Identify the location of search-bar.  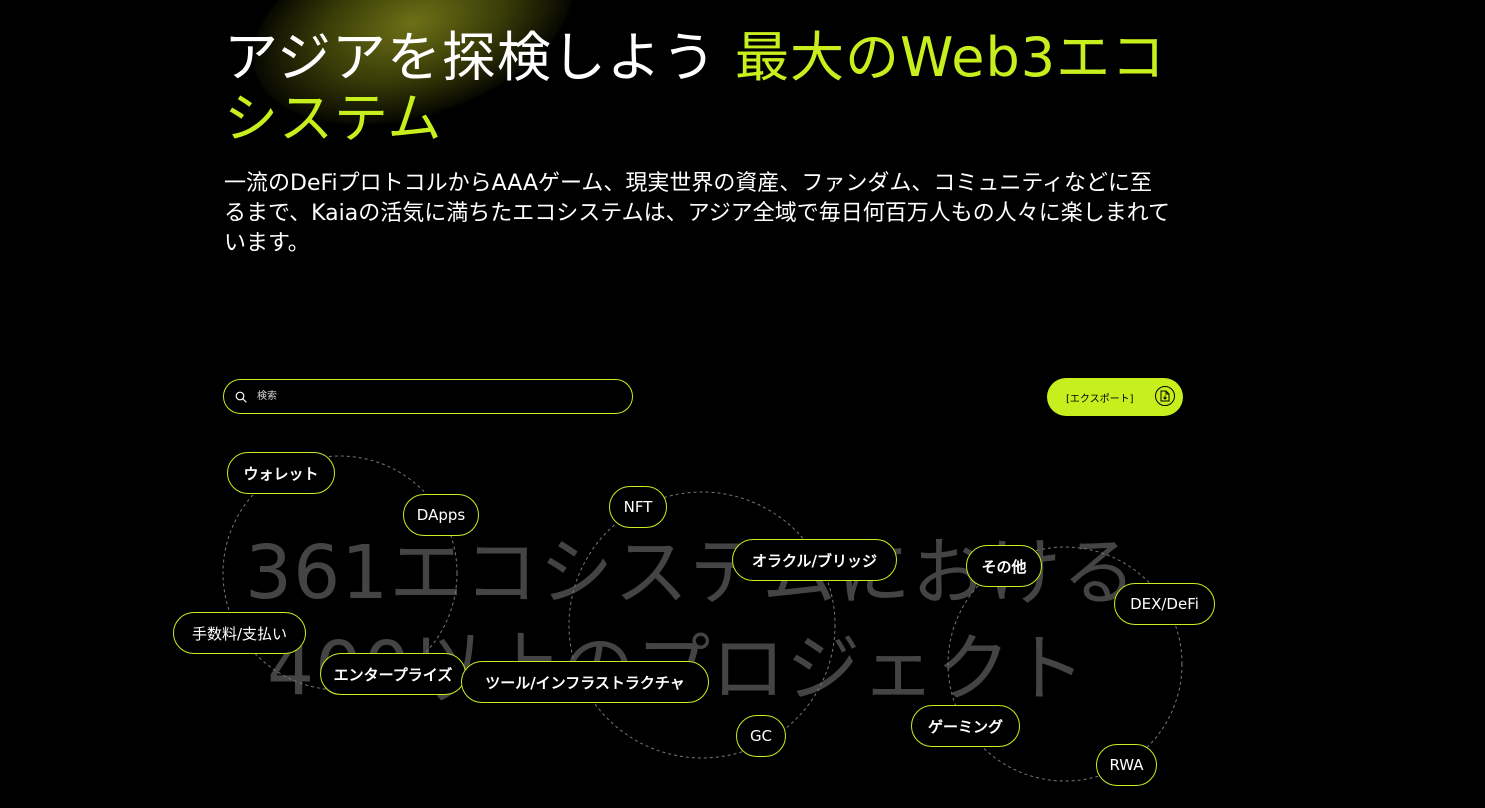
(428, 396).